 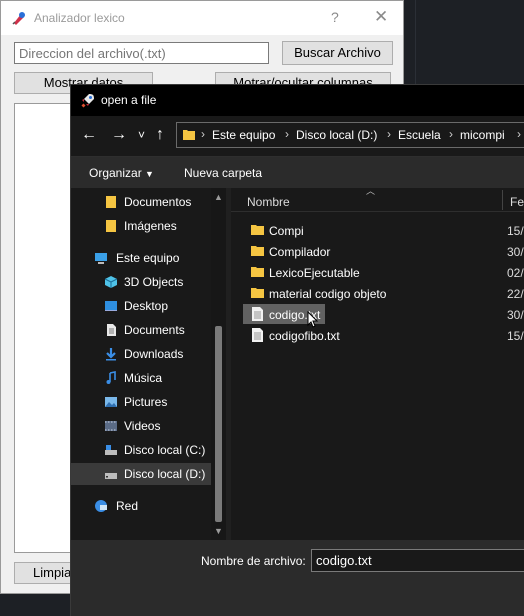 I want to click on sidebar-scrollbar: ▲ ▼, so click(x=218, y=364).